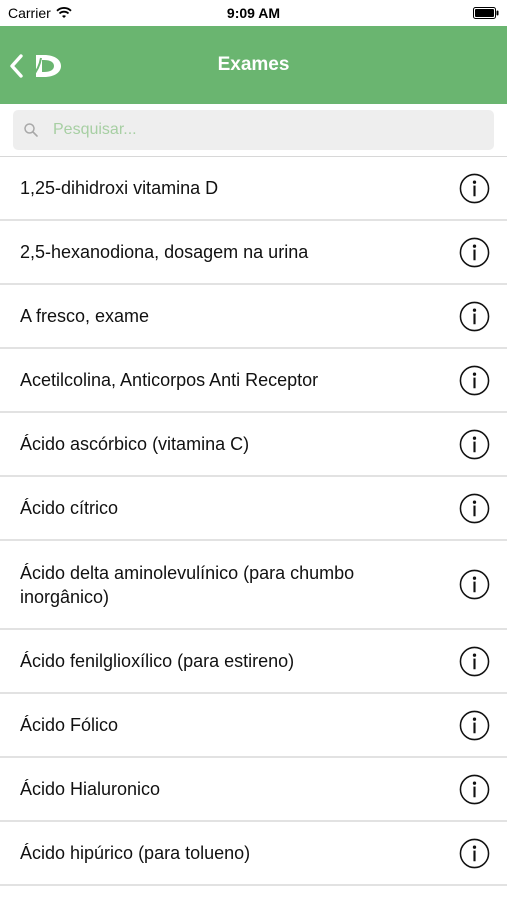 The width and height of the screenshot is (507, 900). I want to click on list-item: 1,25-dihidroxi vitamina D, so click(253, 189).